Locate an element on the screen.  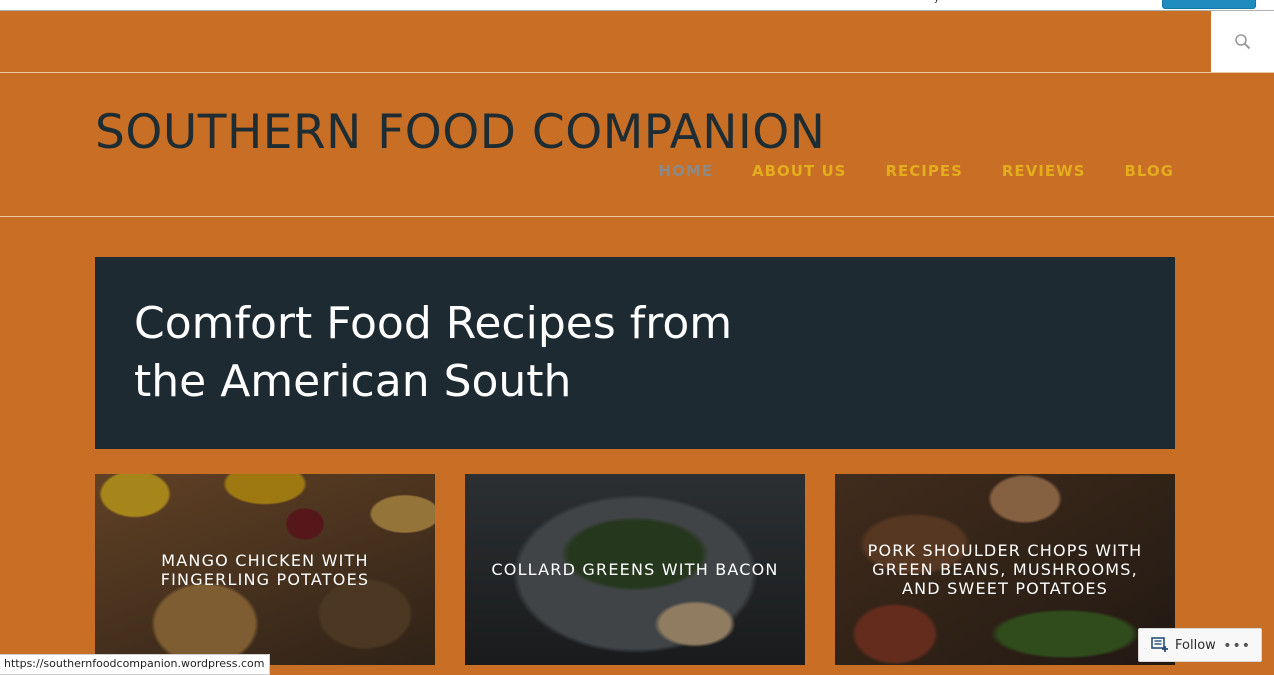
main-navigation: HOME ABOUT US RECIPES REVIEWS BLOG is located at coordinates (916, 171).